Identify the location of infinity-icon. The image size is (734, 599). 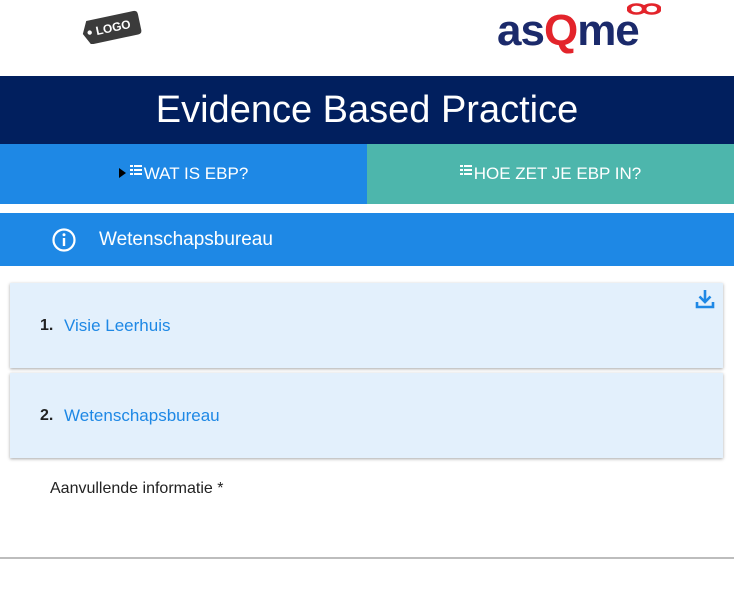
(644, 9).